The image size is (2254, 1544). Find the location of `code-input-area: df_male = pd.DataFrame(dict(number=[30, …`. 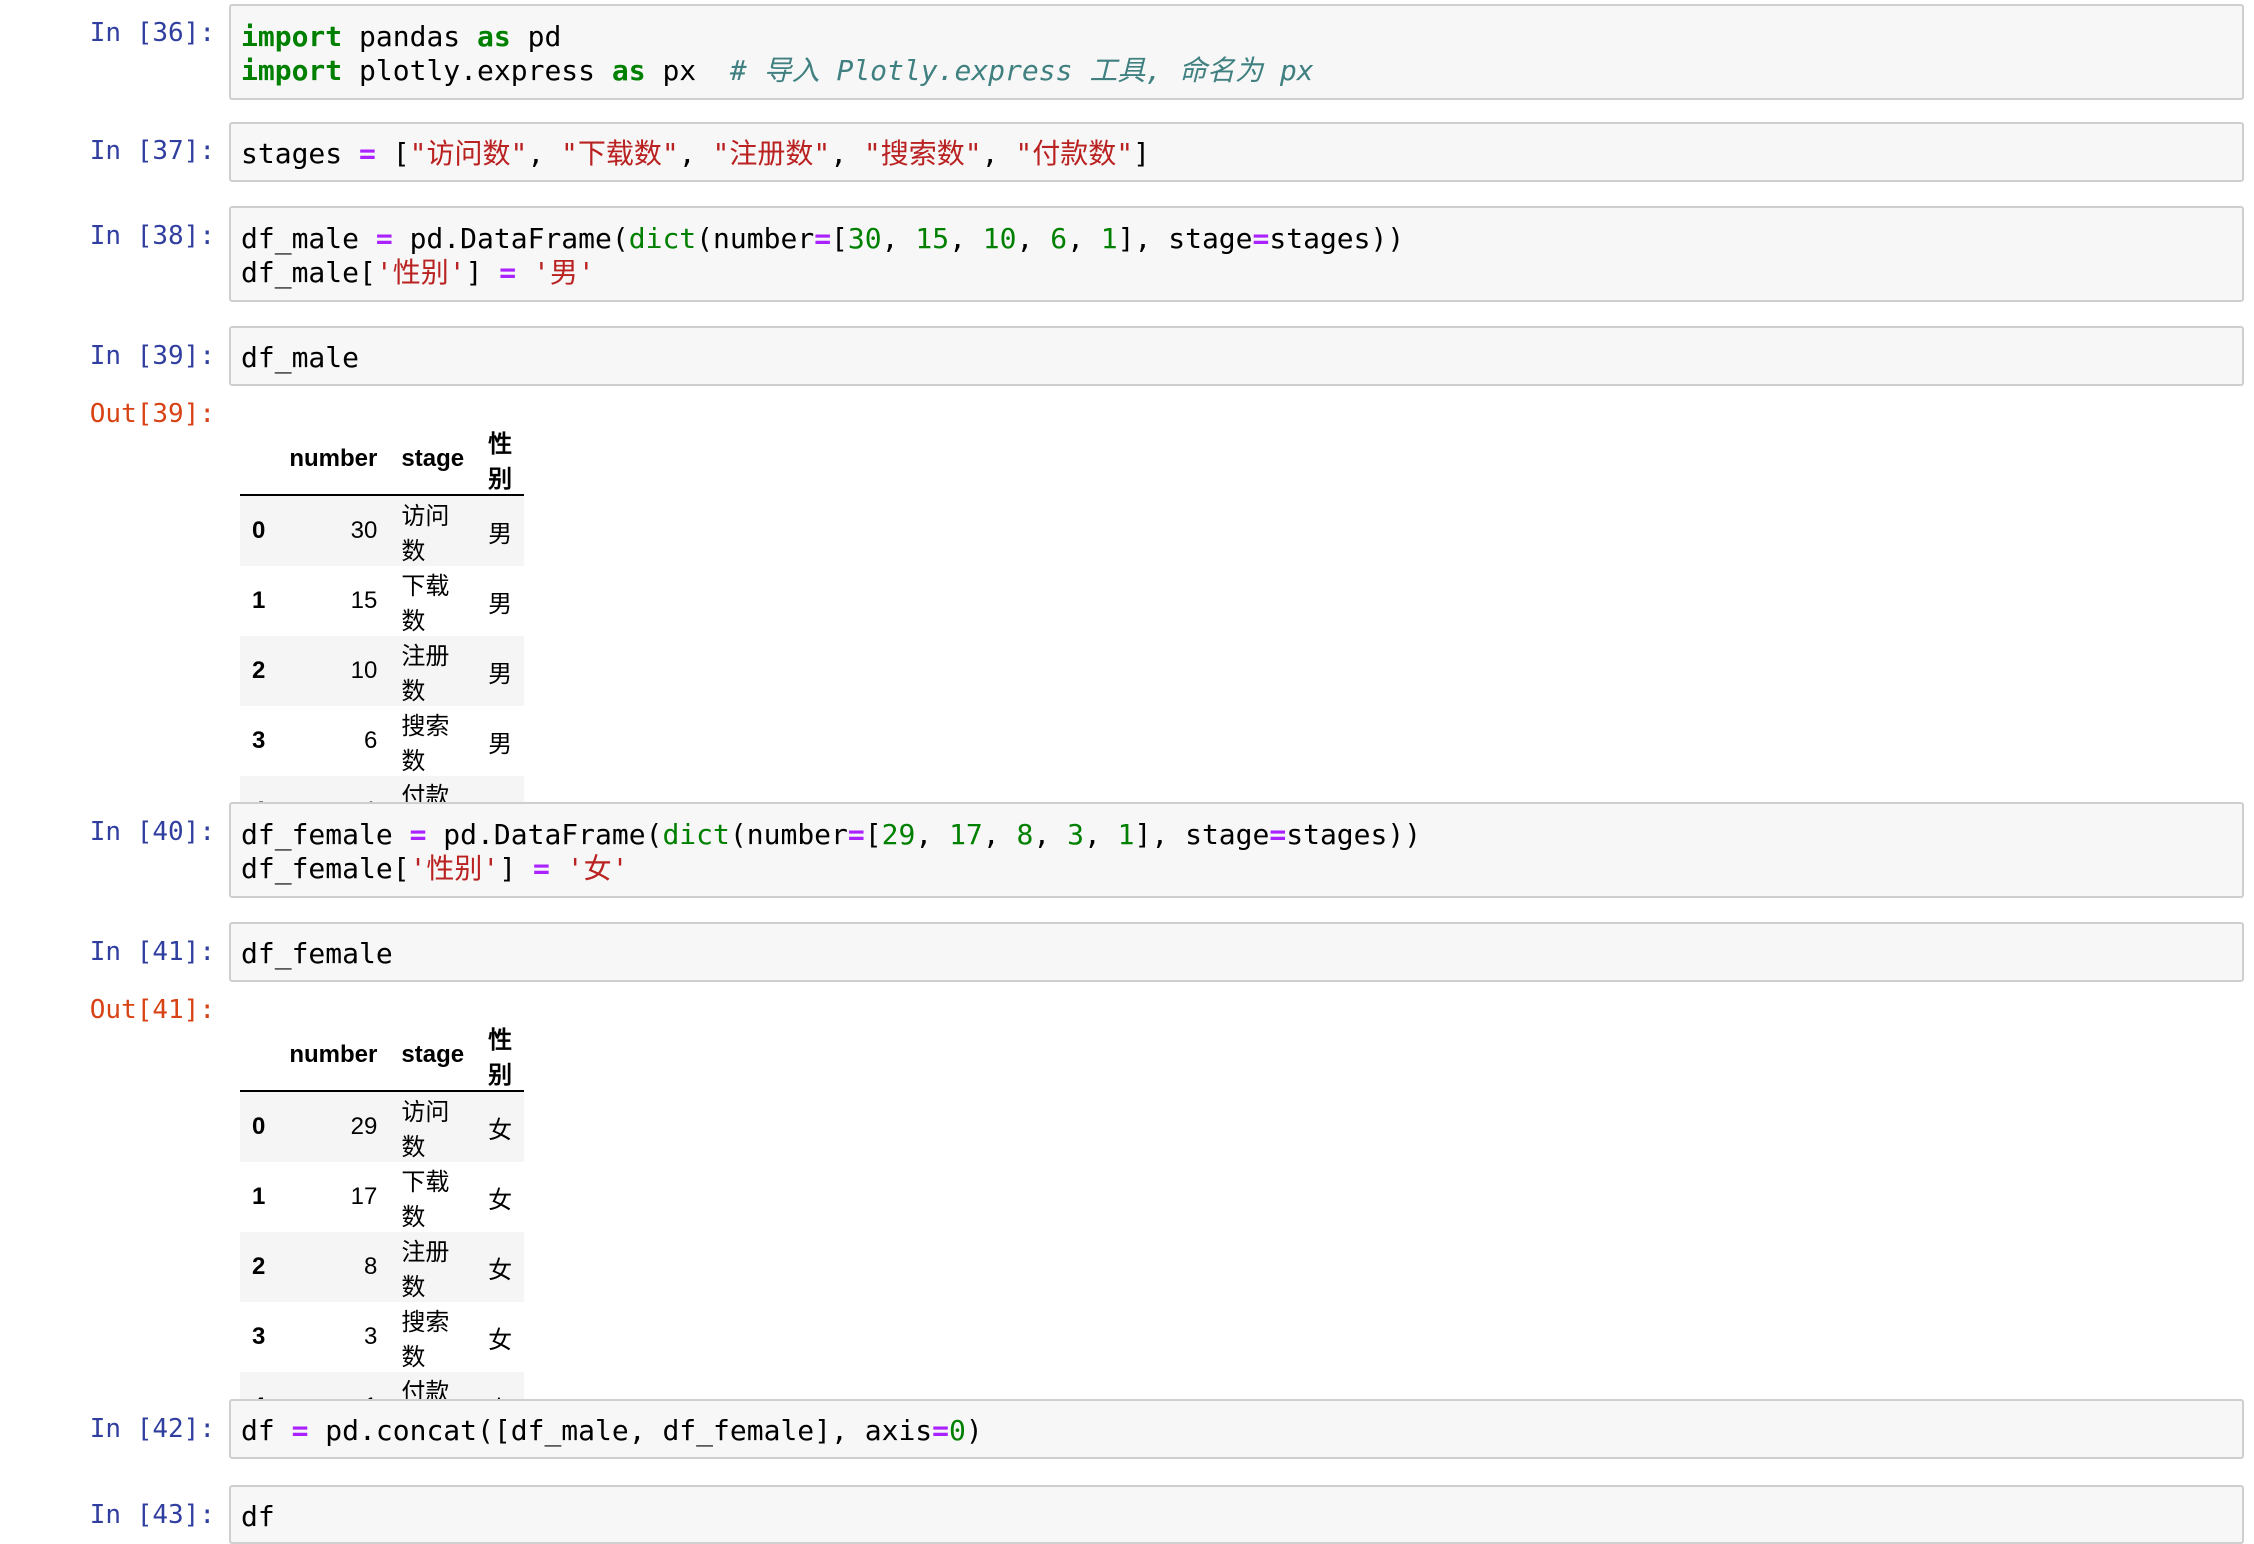

code-input-area: df_male = pd.DataFrame(dict(number=[30, … is located at coordinates (1236, 254).